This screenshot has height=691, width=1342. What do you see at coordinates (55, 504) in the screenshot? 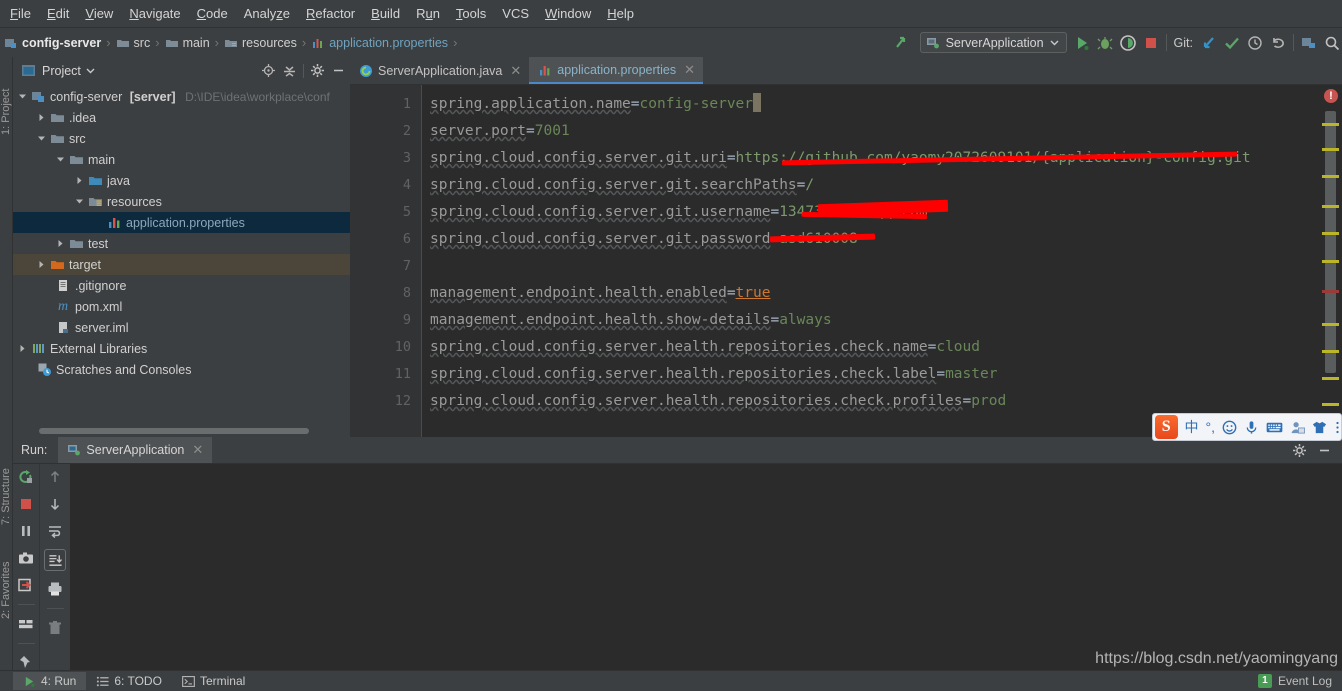
I see `down-stack-button` at bounding box center [55, 504].